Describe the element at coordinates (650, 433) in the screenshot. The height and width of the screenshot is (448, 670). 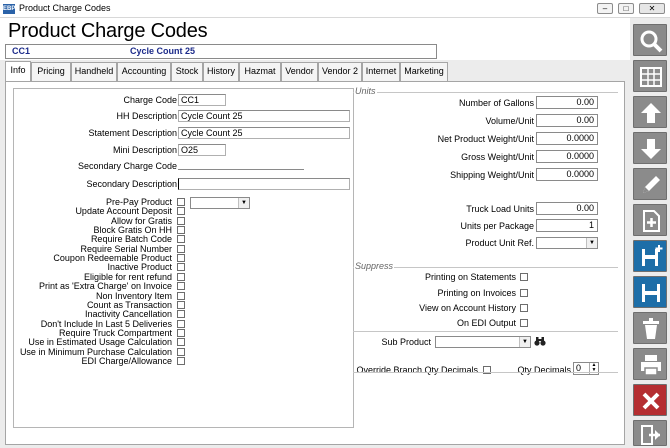
I see `exit-button` at that location.